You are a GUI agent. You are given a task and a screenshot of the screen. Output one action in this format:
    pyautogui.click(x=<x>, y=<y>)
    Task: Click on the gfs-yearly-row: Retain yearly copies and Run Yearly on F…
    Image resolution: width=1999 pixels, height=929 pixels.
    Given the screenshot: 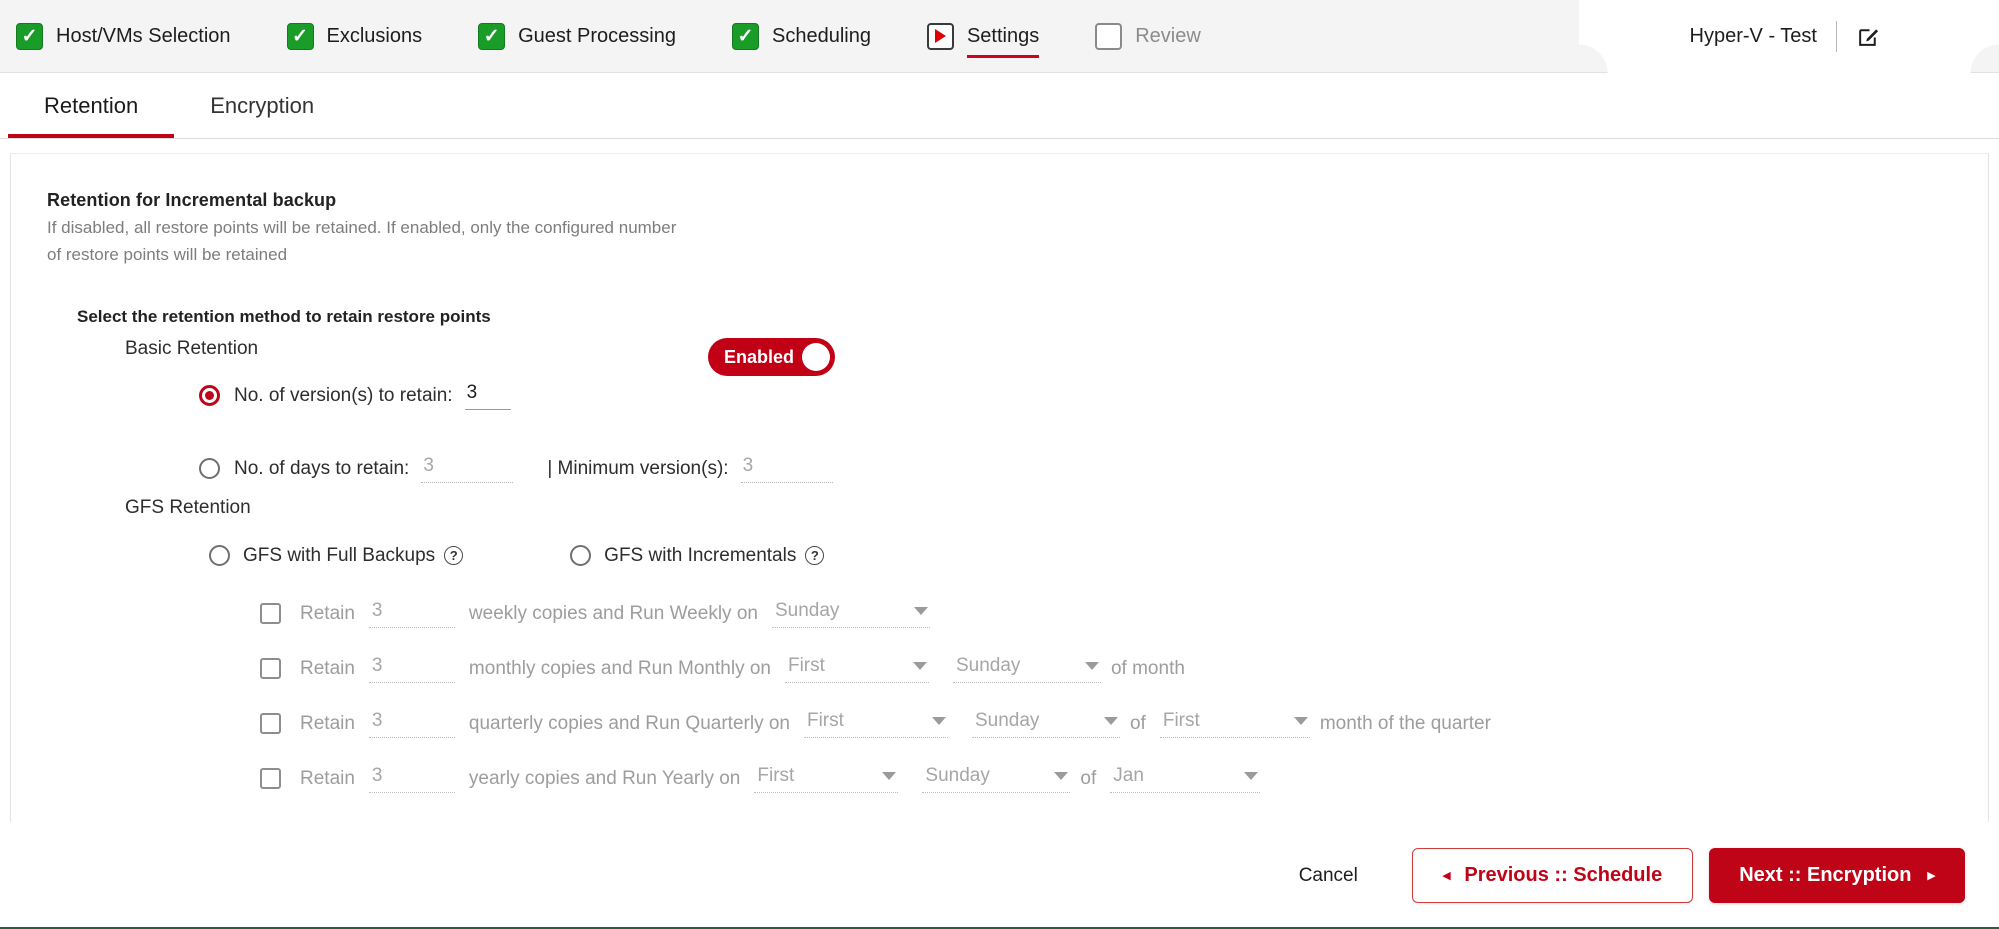 What is the action you would take?
    pyautogui.click(x=1124, y=778)
    